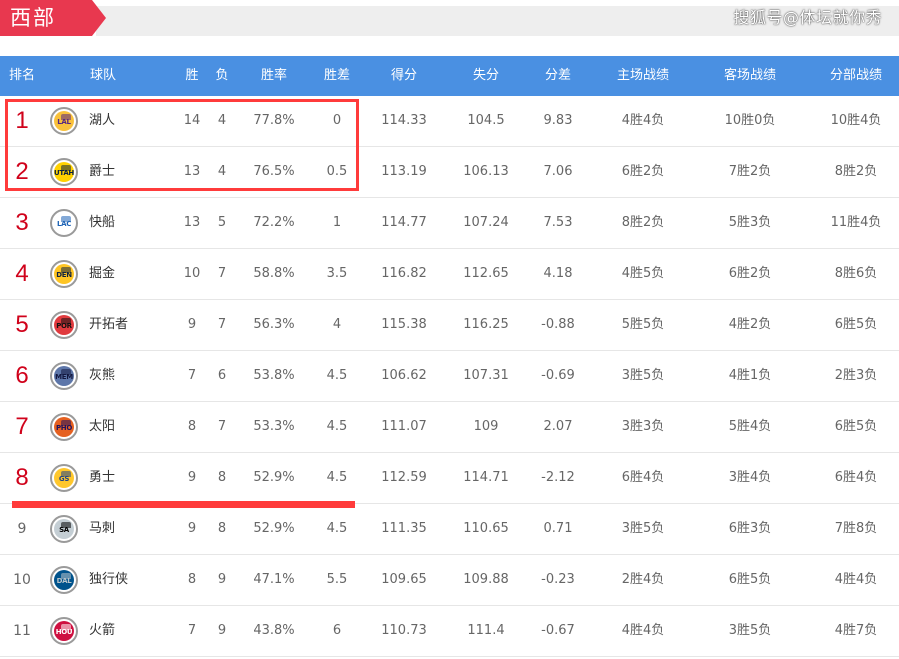  What do you see at coordinates (486, 273) in the screenshot?
I see `cell-points-against: 112.65` at bounding box center [486, 273].